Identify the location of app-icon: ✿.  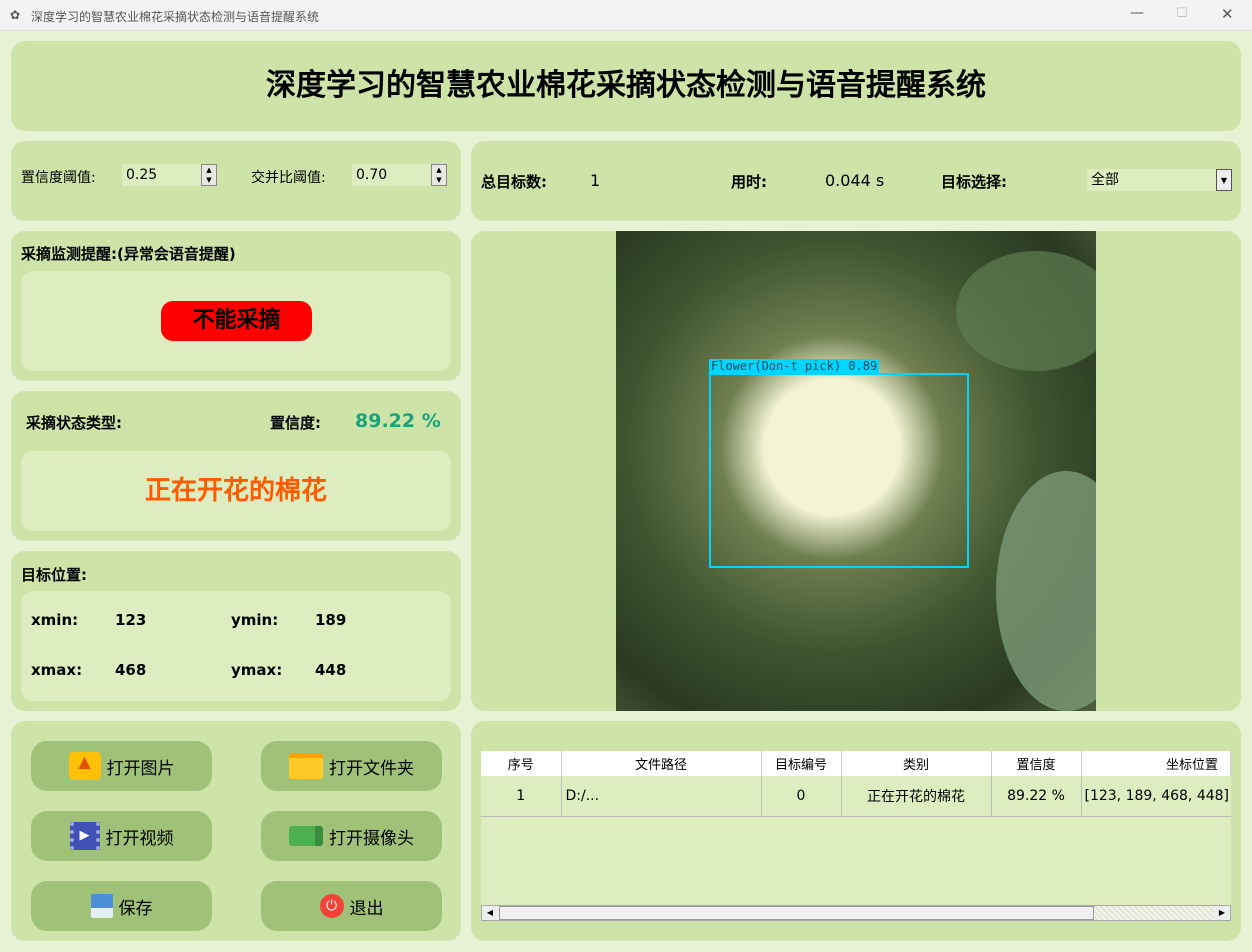
(15, 15).